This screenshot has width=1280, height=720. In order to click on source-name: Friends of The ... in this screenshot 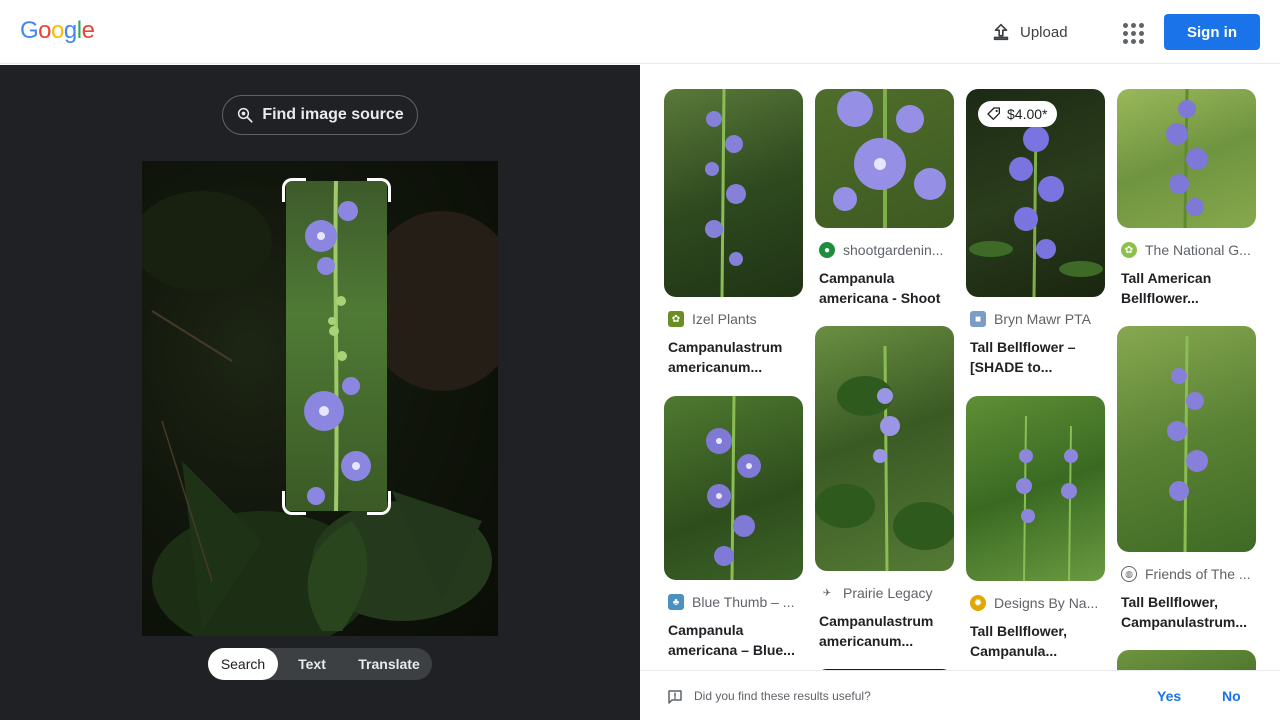, I will do `click(1198, 574)`.